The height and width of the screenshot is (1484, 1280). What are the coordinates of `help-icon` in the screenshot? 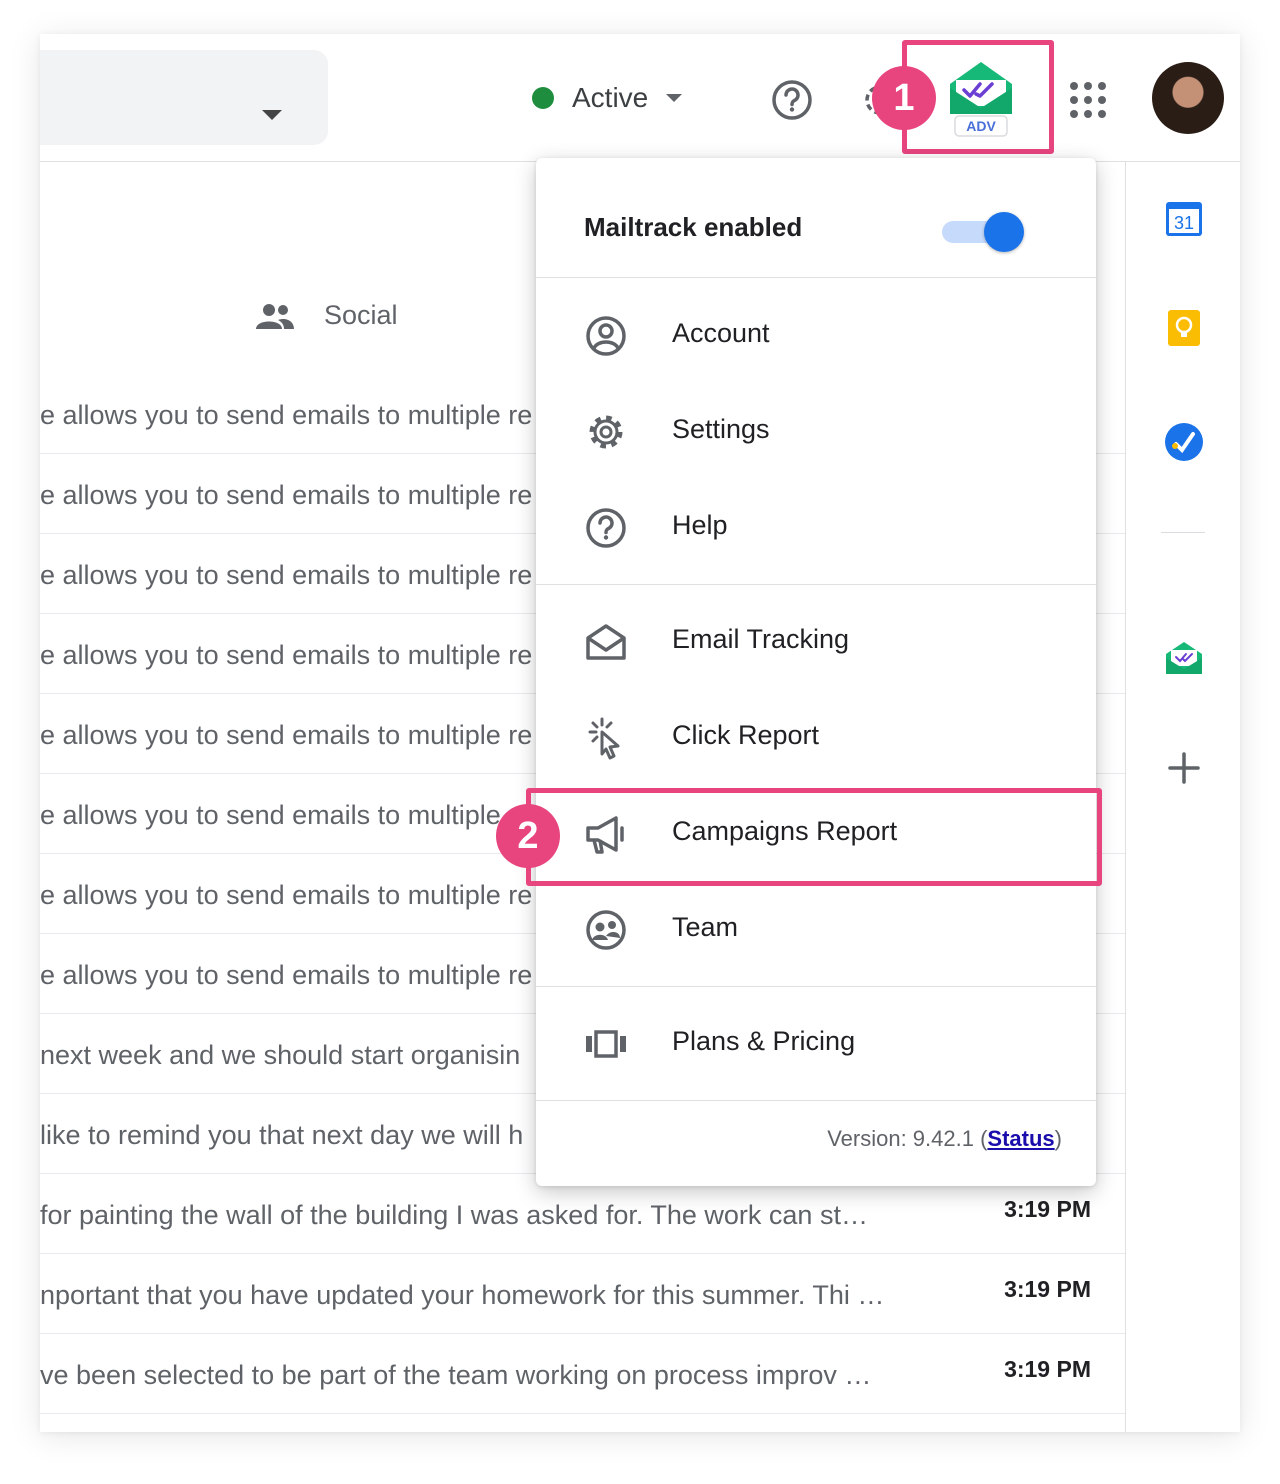 It's located at (792, 100).